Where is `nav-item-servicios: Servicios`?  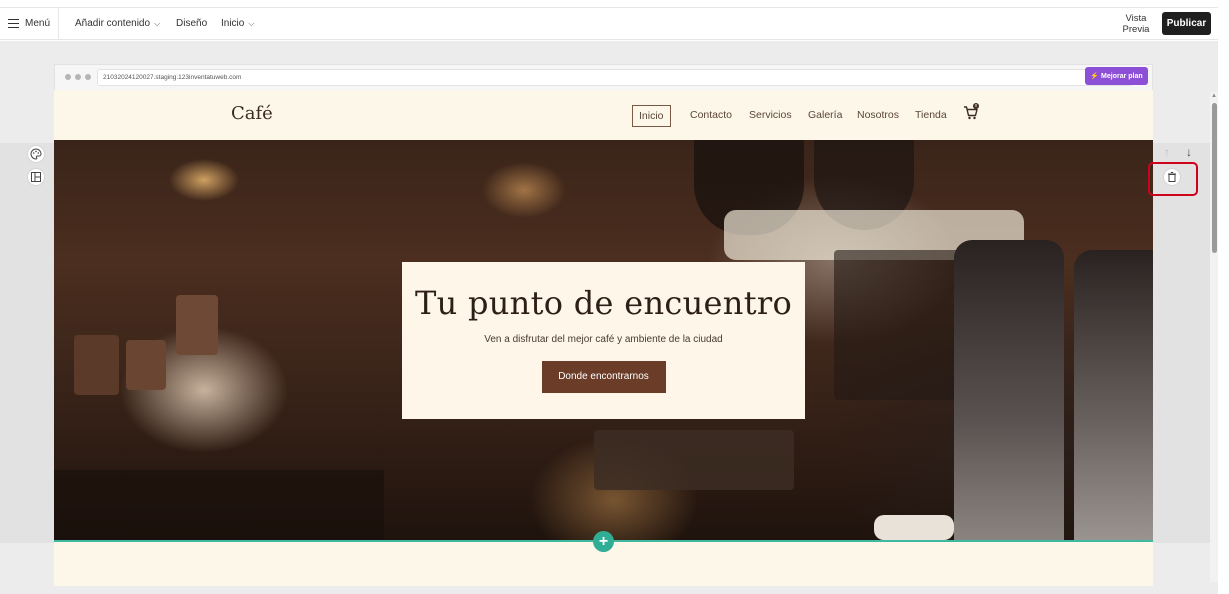
nav-item-servicios: Servicios is located at coordinates (770, 115).